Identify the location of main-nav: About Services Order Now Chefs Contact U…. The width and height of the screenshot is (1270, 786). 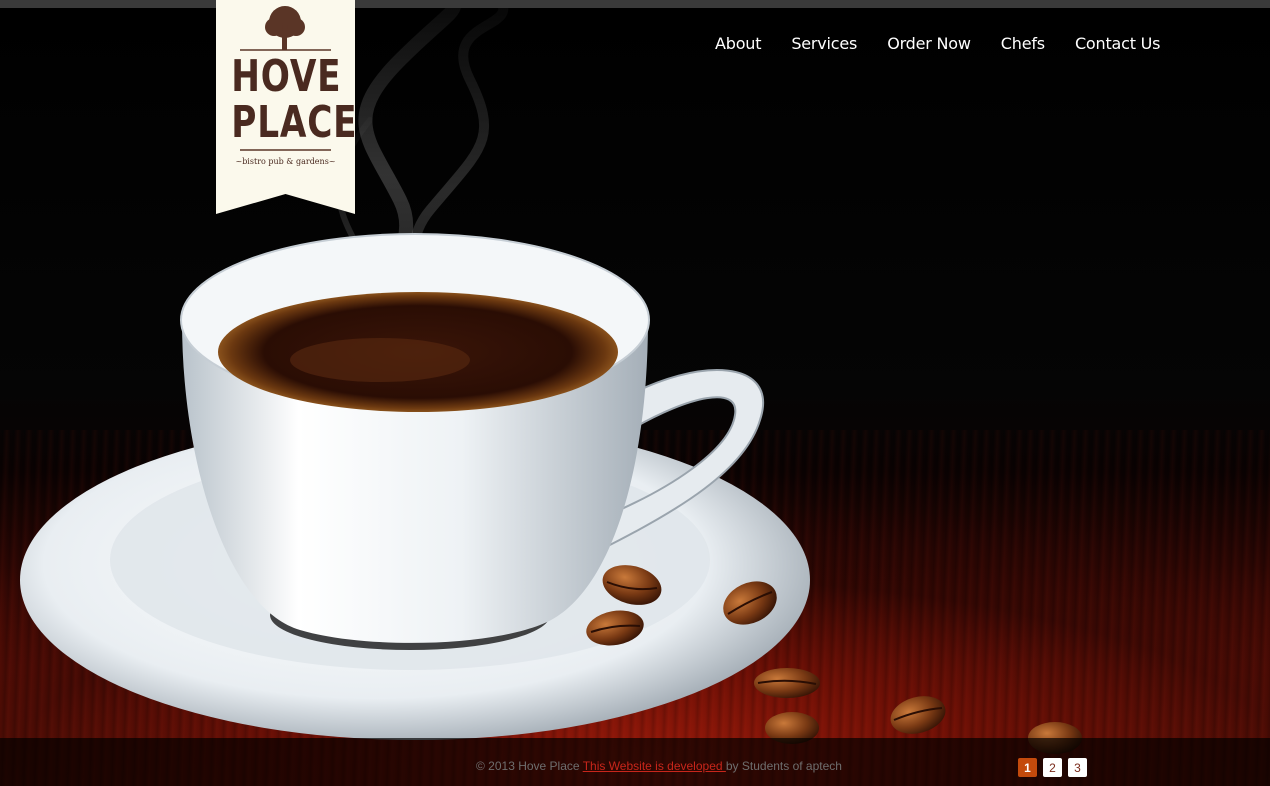
(937, 46).